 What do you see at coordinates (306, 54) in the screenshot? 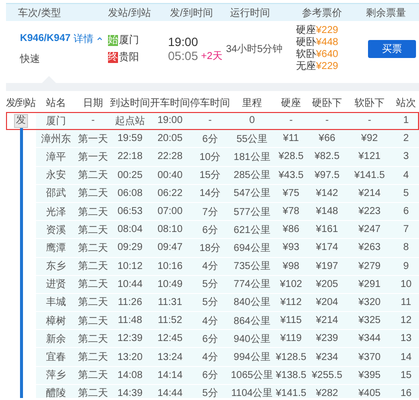
I see `seat-type: 软卧` at bounding box center [306, 54].